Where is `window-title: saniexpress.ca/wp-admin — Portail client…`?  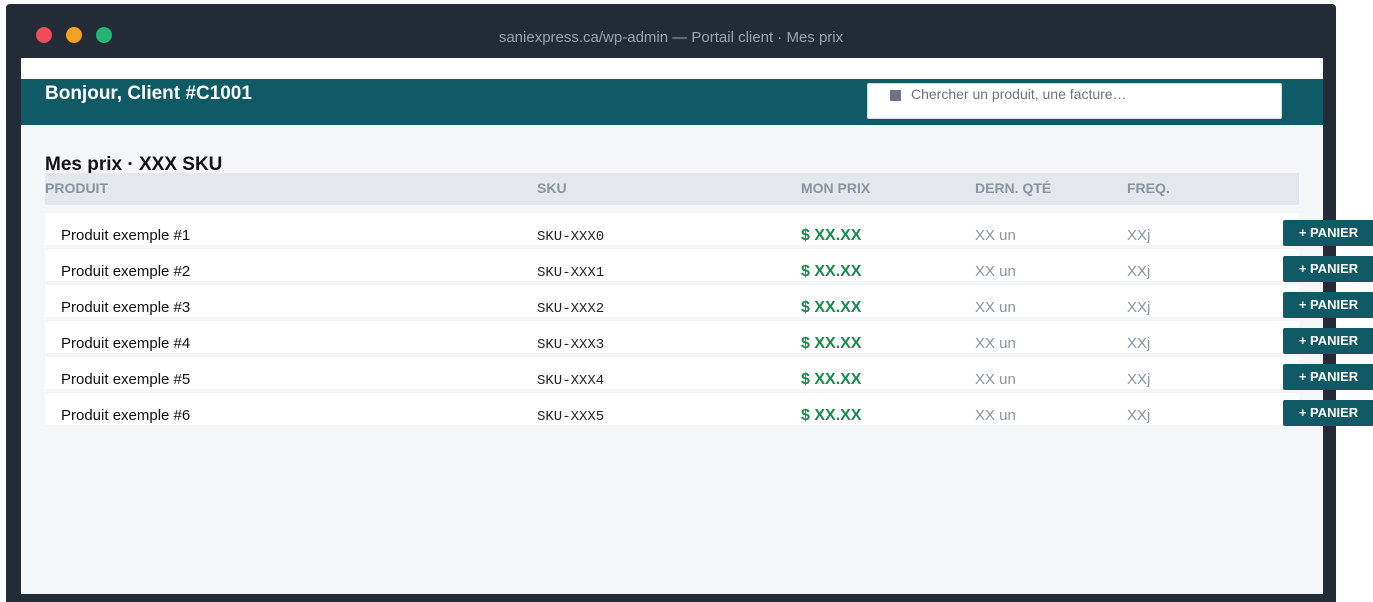
window-title: saniexpress.ca/wp-admin — Portail client… is located at coordinates (671, 37).